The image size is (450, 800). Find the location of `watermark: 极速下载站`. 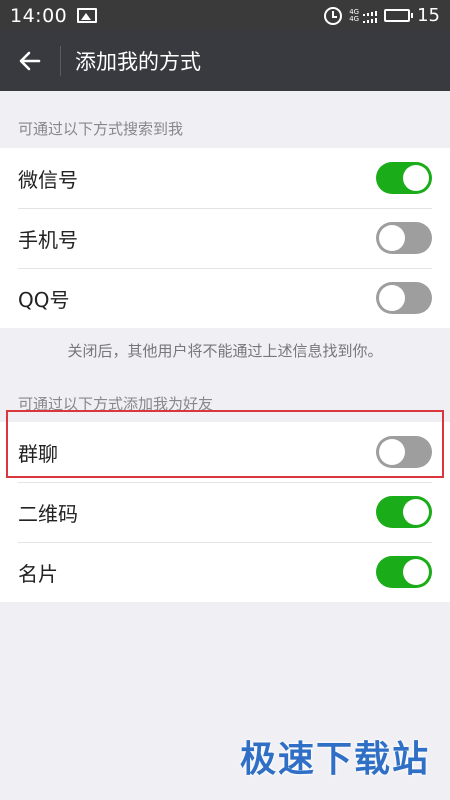

watermark: 极速下载站 is located at coordinates (334, 759).